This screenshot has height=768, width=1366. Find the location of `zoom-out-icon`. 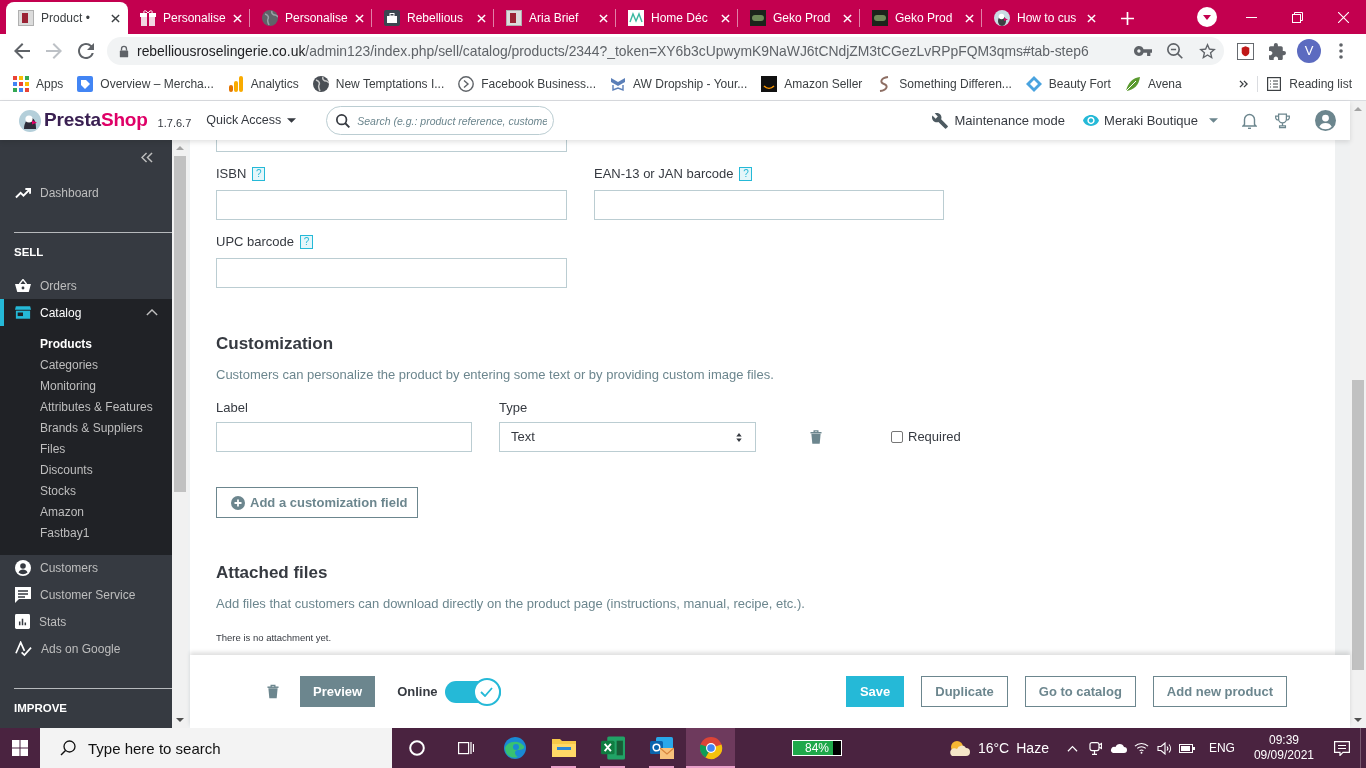

zoom-out-icon is located at coordinates (1175, 51).